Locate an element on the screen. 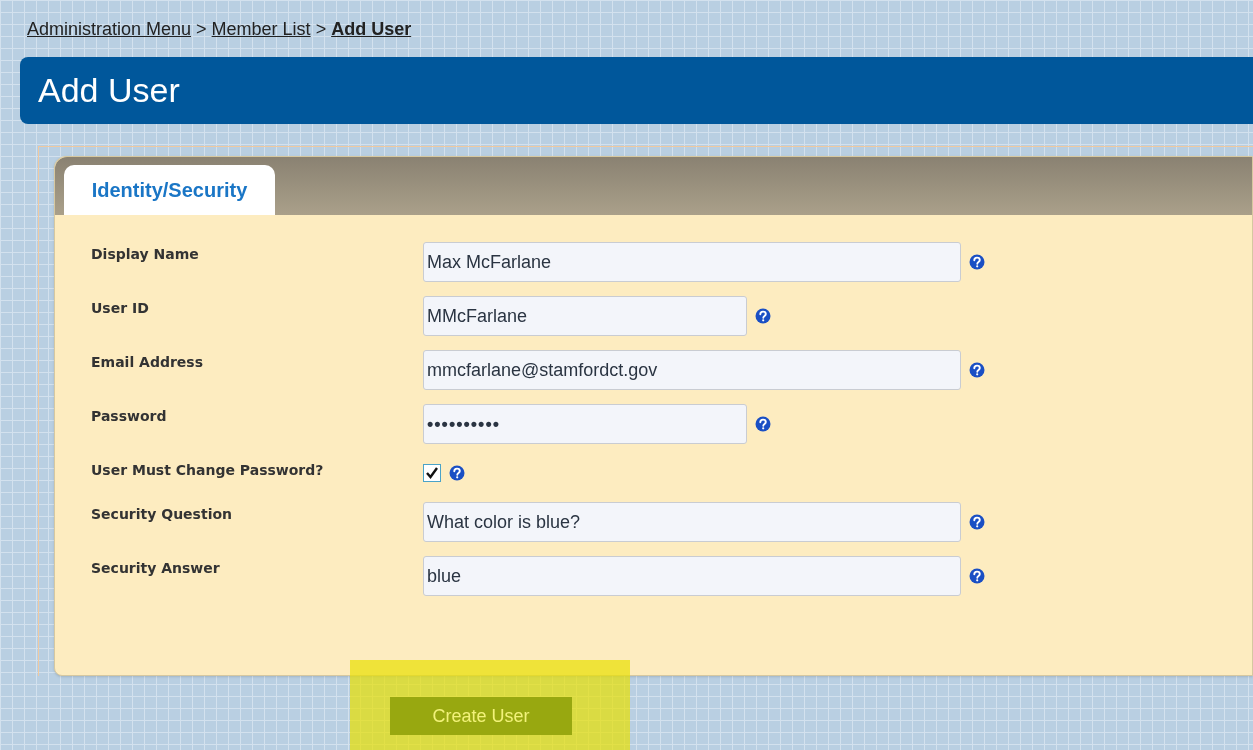 Image resolution: width=1253 pixels, height=750 pixels. breadcrumb-link: Administration Menu is located at coordinates (109, 29).